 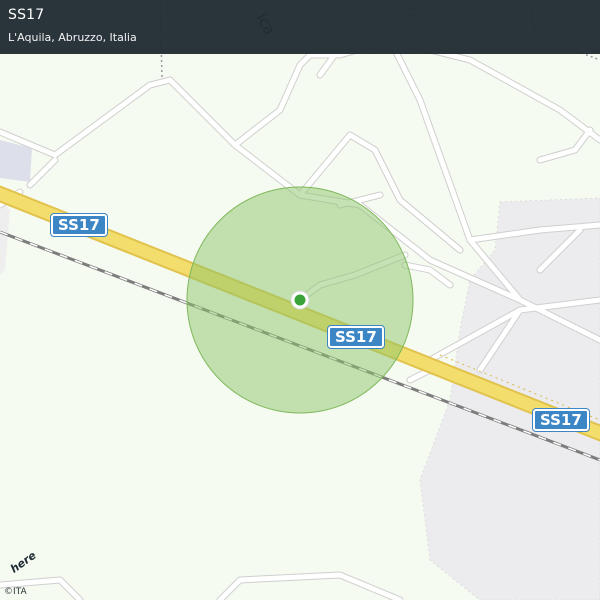 What do you see at coordinates (300, 27) in the screenshot?
I see `location-header: SS17 L'Aquila, Abruzzo, Italia` at bounding box center [300, 27].